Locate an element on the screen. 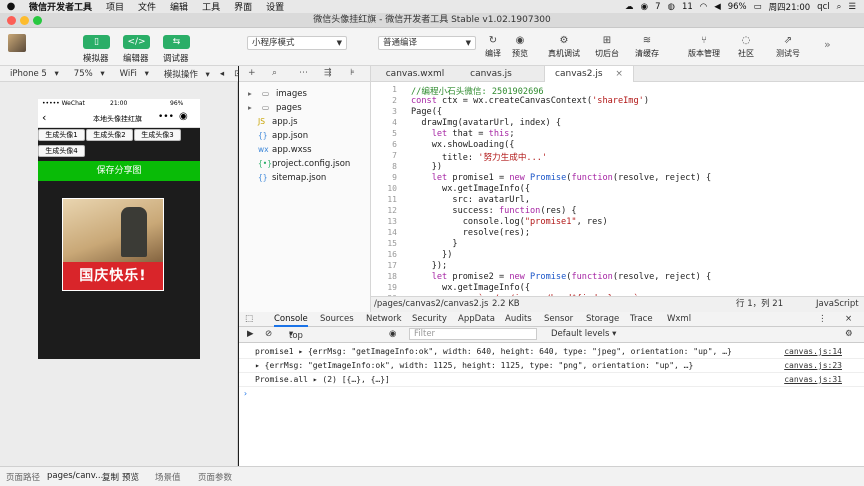 Image resolution: width=864 pixels, height=486 pixels. inspect-icon: ⬚ is located at coordinates (249, 319).